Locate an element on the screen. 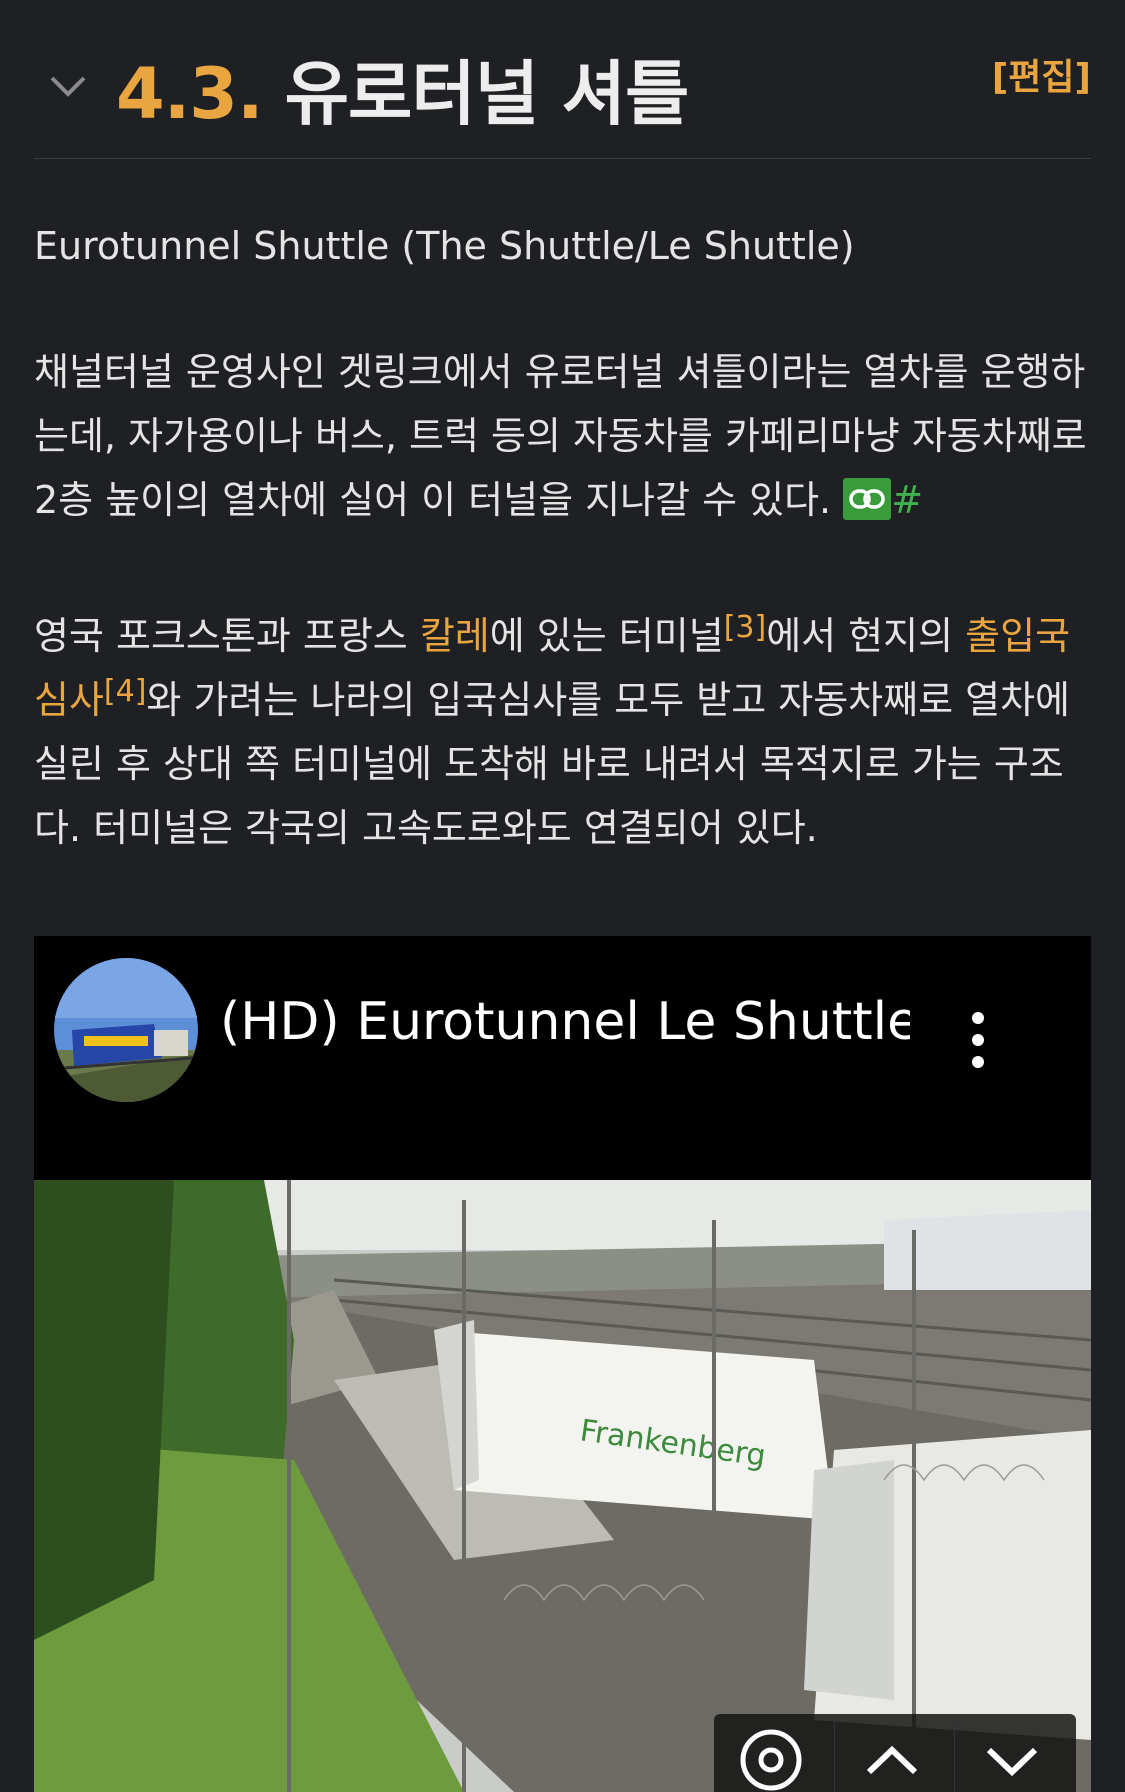  link-icon is located at coordinates (867, 498).